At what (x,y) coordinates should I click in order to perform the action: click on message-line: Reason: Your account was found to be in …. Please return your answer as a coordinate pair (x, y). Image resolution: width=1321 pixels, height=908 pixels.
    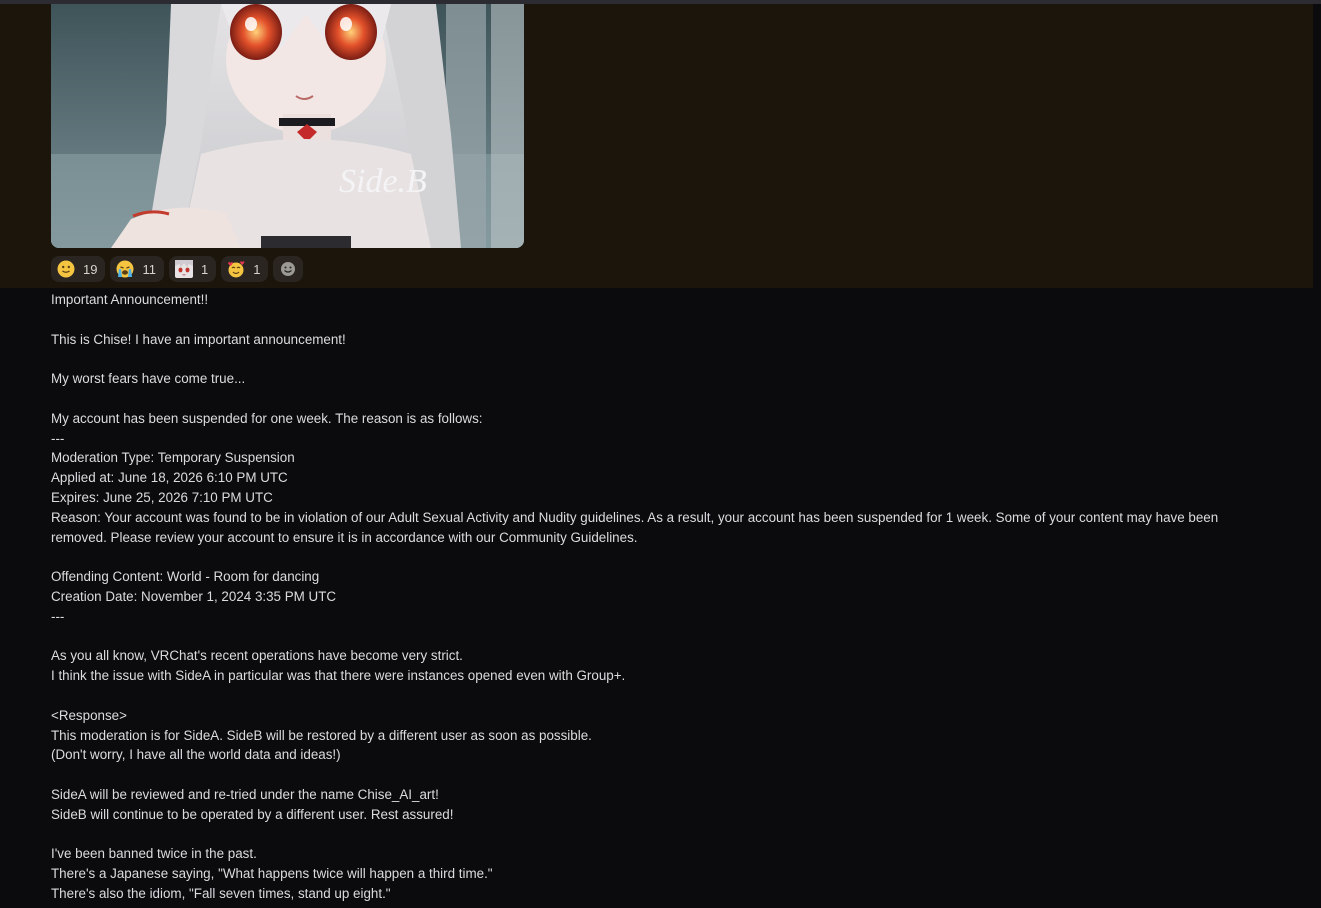
    Looking at the image, I should click on (636, 527).